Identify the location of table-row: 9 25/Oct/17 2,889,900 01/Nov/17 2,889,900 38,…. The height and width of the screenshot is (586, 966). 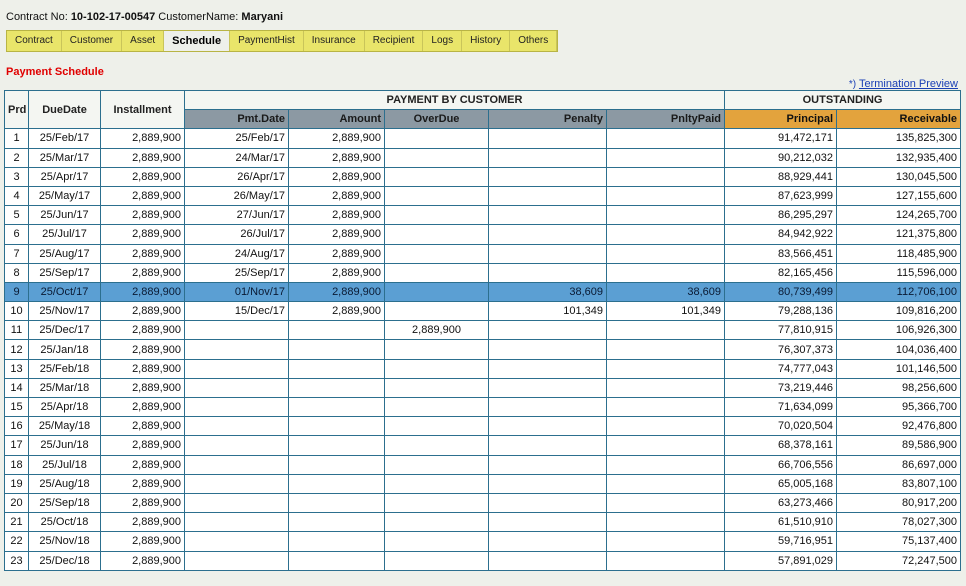
(483, 292).